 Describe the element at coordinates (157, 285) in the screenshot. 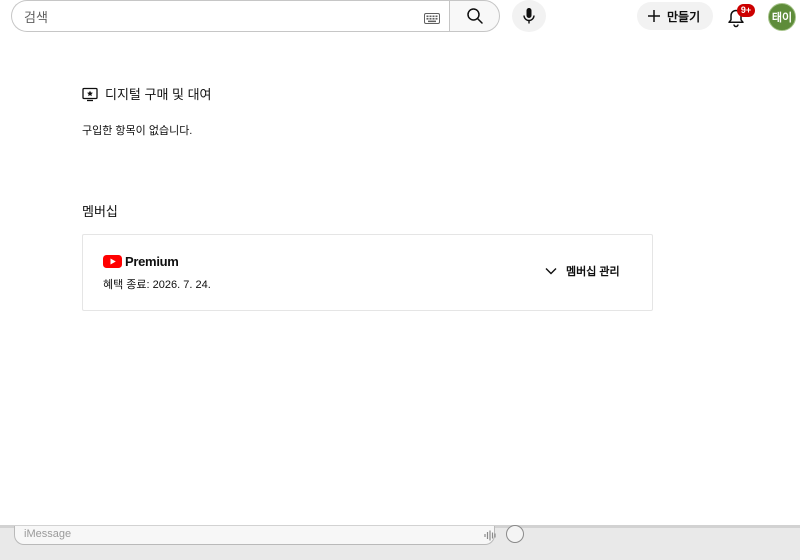

I see `benefit-end-date: 혜택 종료: 2026. 7. 24.` at that location.